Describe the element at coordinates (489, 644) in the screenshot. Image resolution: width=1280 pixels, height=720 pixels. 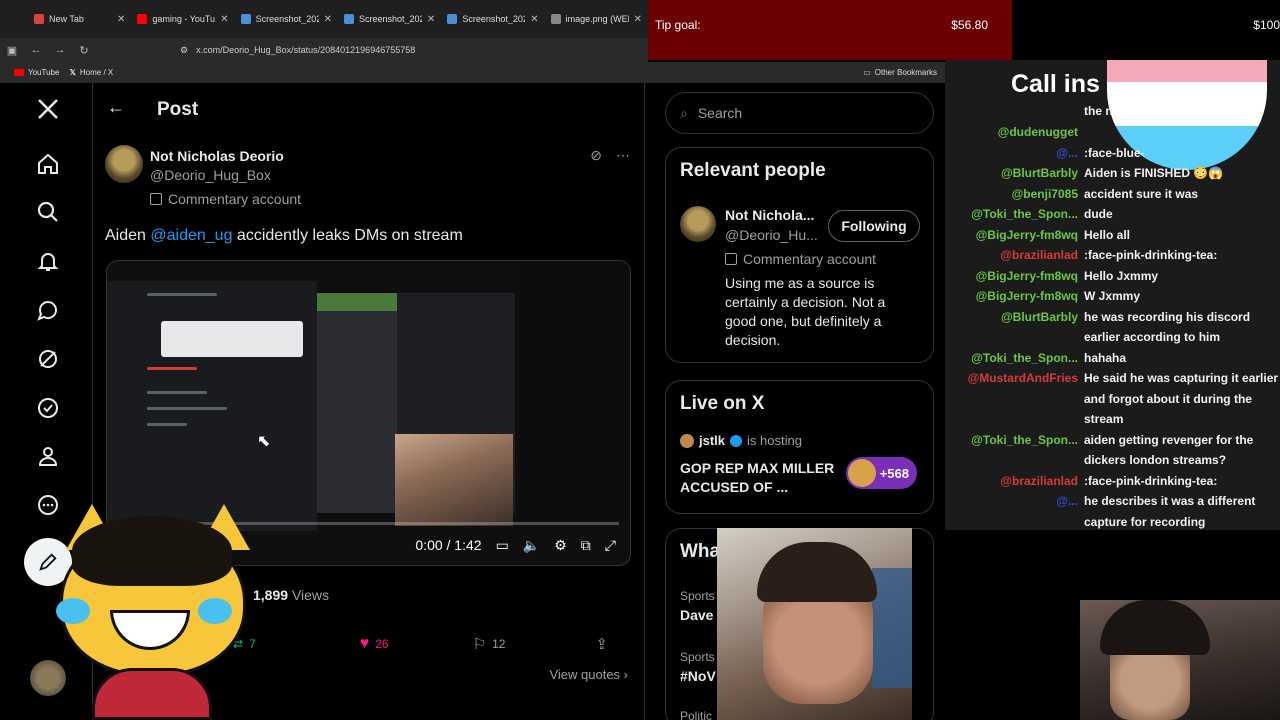
I see `bookmark-button: ⚐ 12` at that location.